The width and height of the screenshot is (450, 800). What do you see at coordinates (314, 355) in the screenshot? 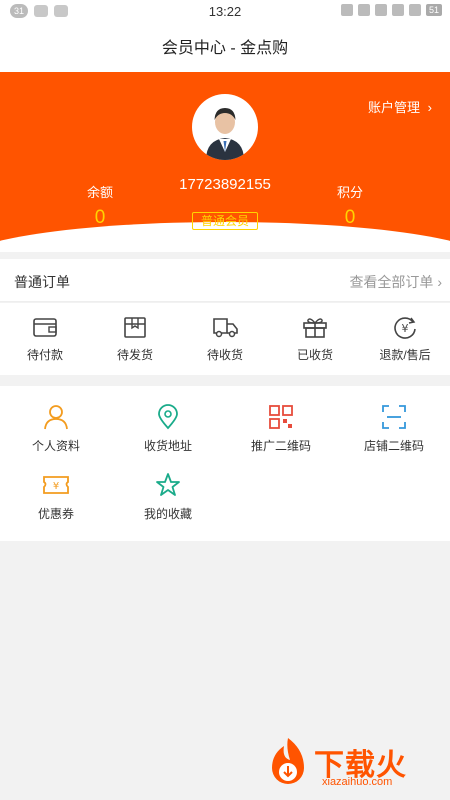
I see `order-item-label: 已收货` at bounding box center [314, 355].